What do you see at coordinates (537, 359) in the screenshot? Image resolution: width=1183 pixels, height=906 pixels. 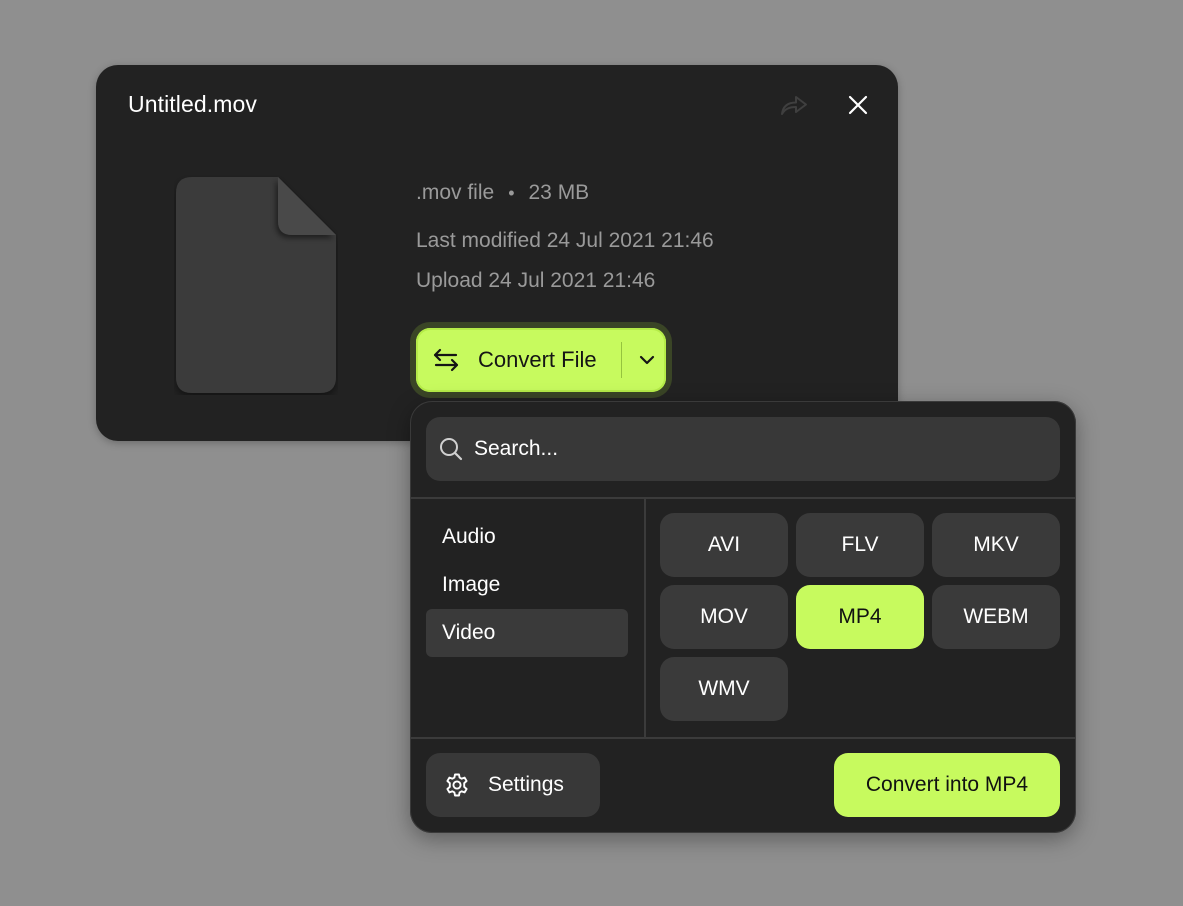 I see `convert-file-label: Convert File` at bounding box center [537, 359].